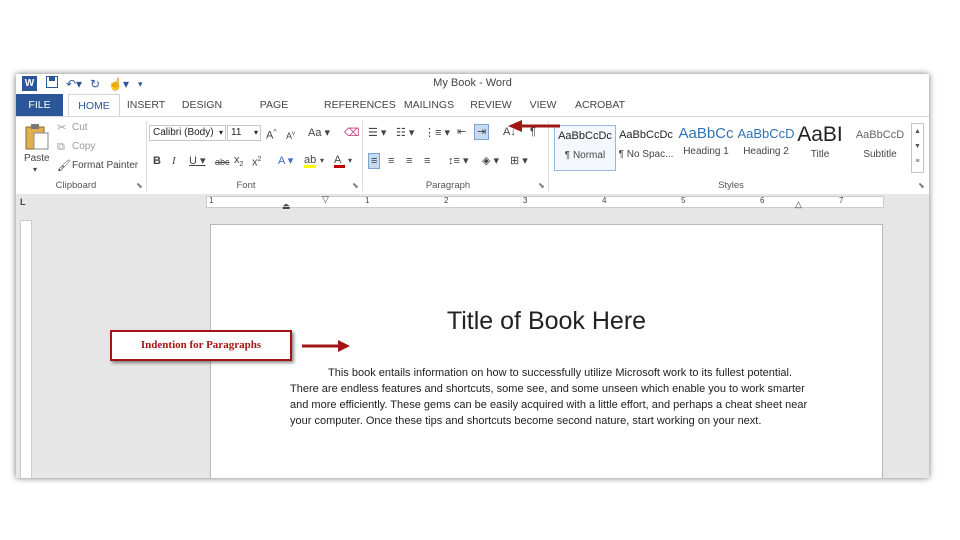 The height and width of the screenshot is (540, 960). I want to click on change-case-icon: Aa ▾, so click(319, 133).